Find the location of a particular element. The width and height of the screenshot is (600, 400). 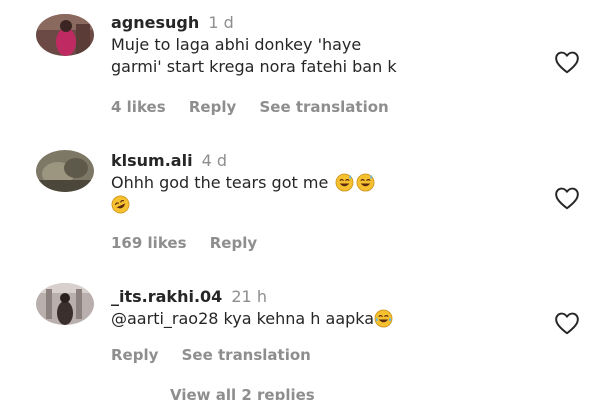

username: _its.rakhi.04 is located at coordinates (166, 296).